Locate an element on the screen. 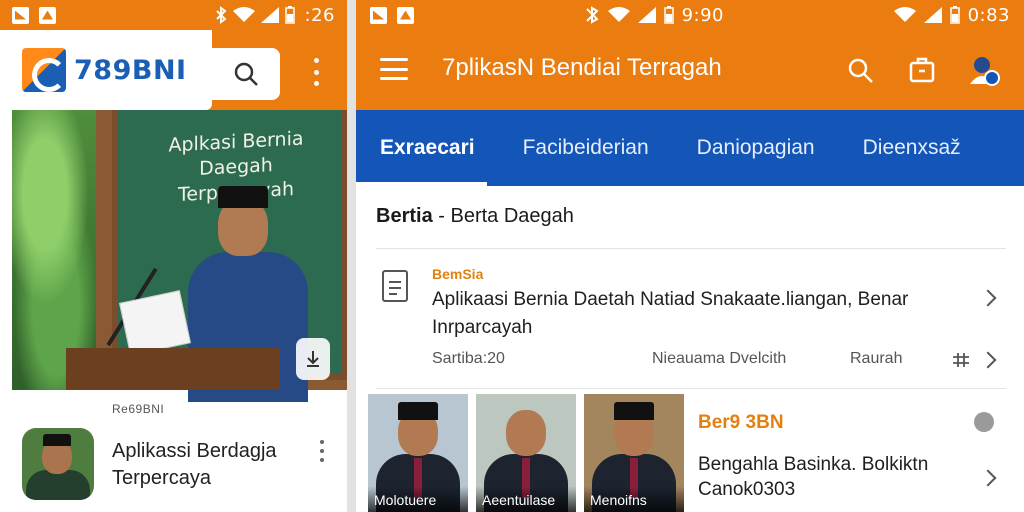 The image size is (1024, 512). thumbnail-caption: Molotuere is located at coordinates (418, 499).